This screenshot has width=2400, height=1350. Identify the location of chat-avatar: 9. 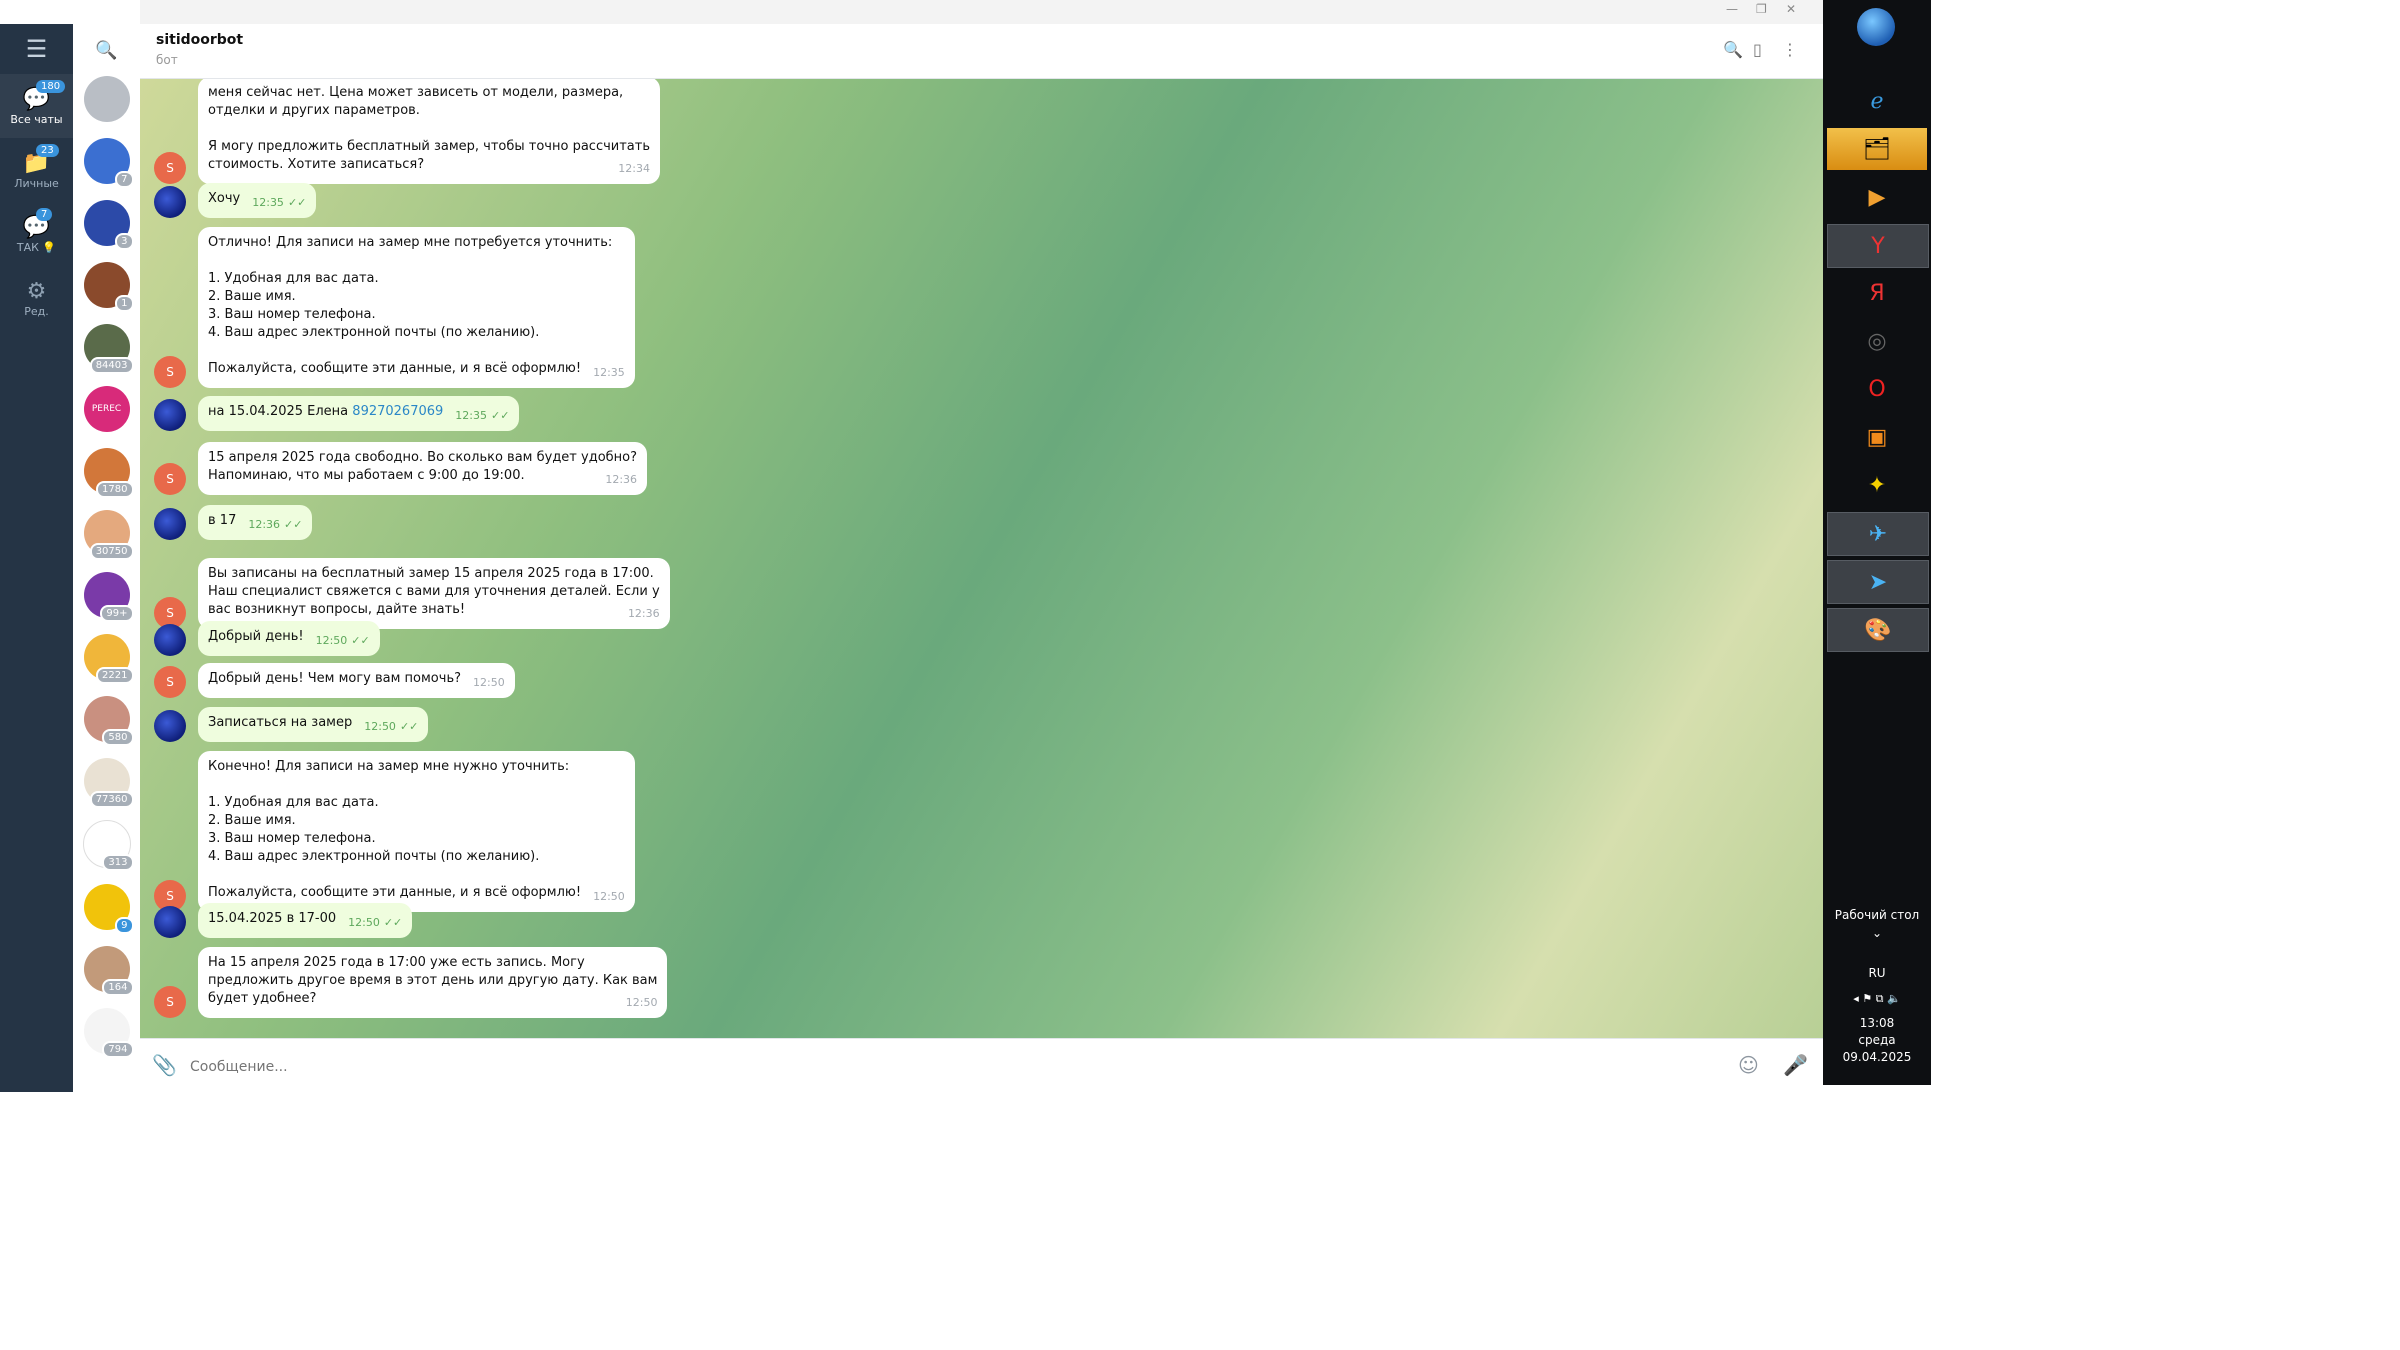
(108, 909).